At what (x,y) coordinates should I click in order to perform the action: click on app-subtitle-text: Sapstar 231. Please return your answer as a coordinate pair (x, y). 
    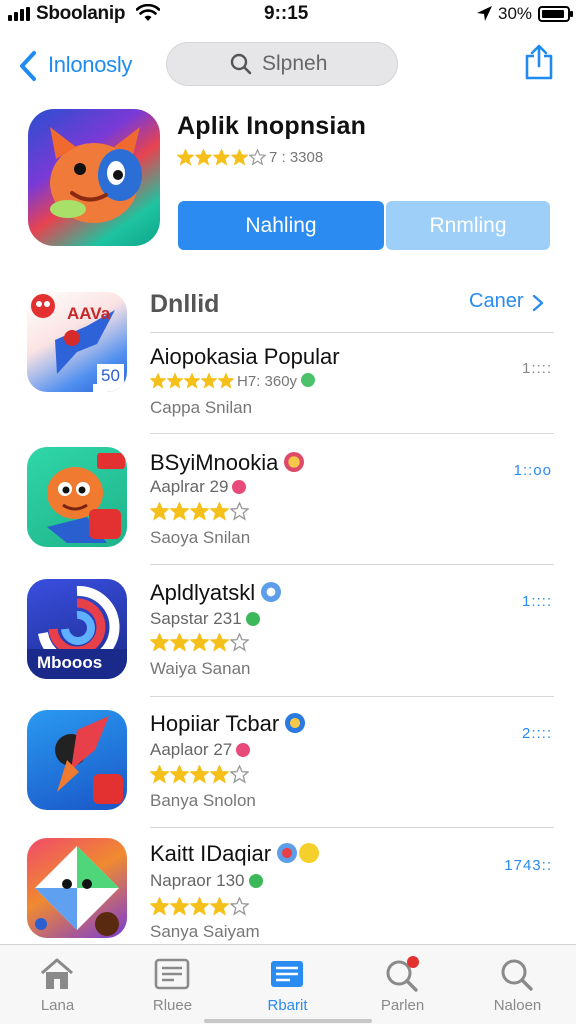
    Looking at the image, I should click on (196, 618).